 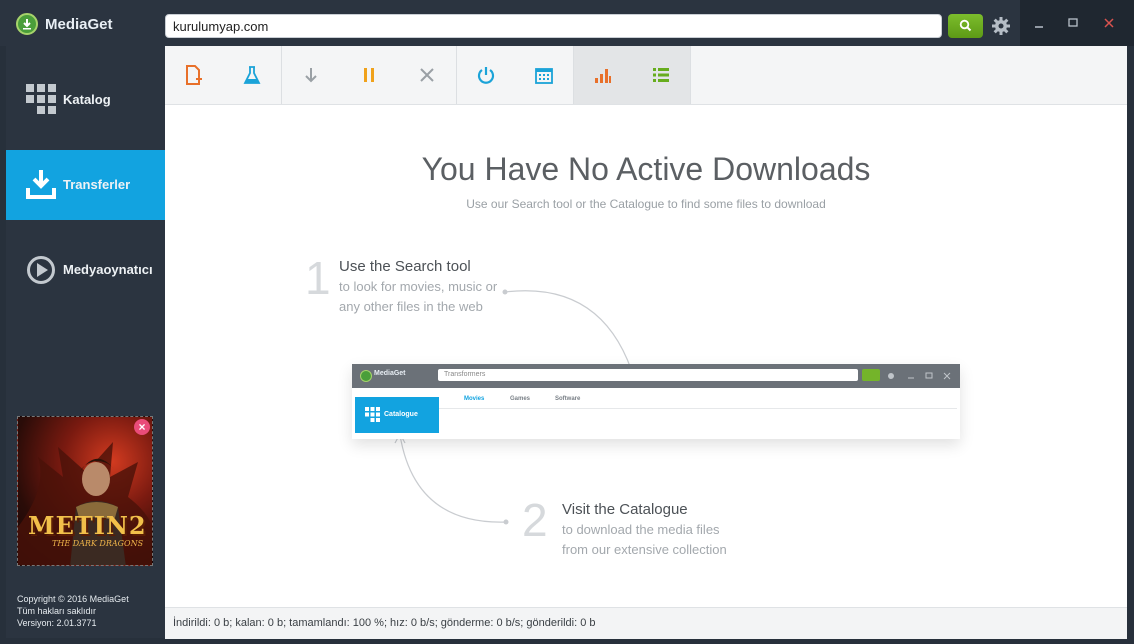 What do you see at coordinates (318, 278) in the screenshot?
I see `step-1-number: 1` at bounding box center [318, 278].